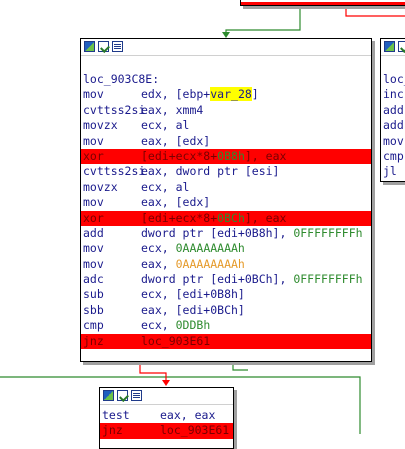  I want to click on immediate-operand: 0DDBh, so click(193, 325).